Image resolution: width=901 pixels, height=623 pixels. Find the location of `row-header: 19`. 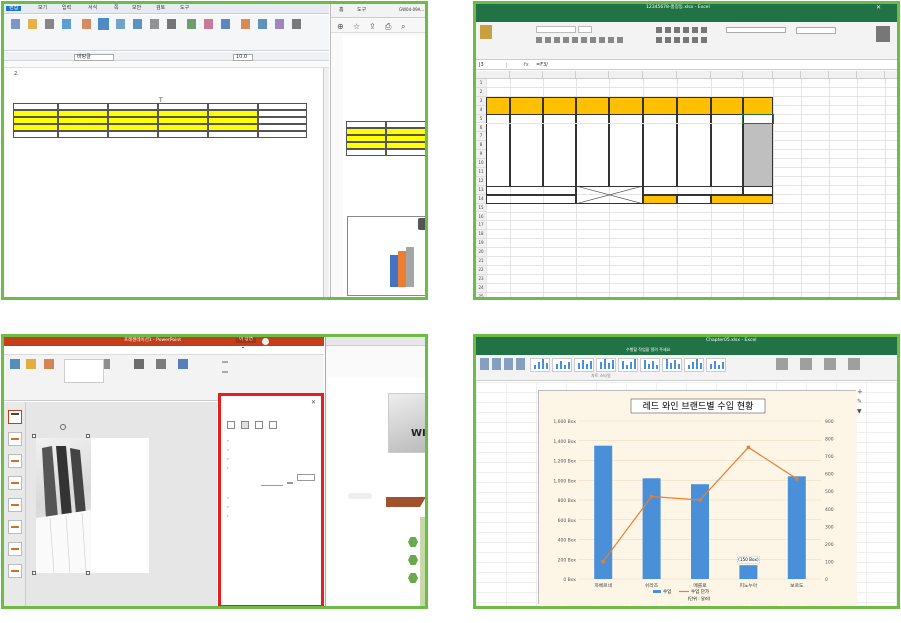

row-header: 19 is located at coordinates (481, 244).